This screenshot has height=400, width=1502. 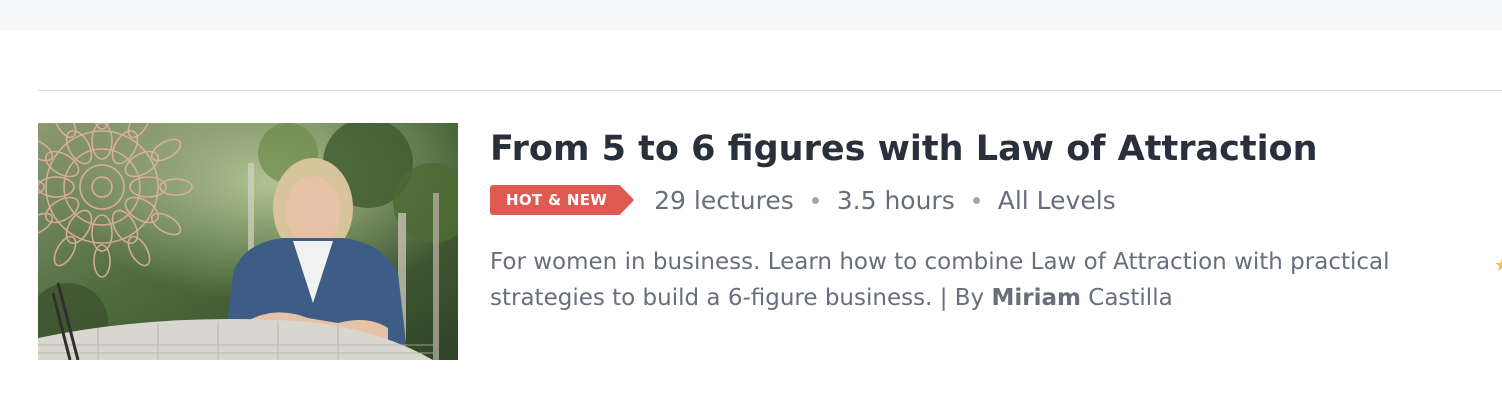 What do you see at coordinates (895, 200) in the screenshot?
I see `course-duration: 3.5 hours` at bounding box center [895, 200].